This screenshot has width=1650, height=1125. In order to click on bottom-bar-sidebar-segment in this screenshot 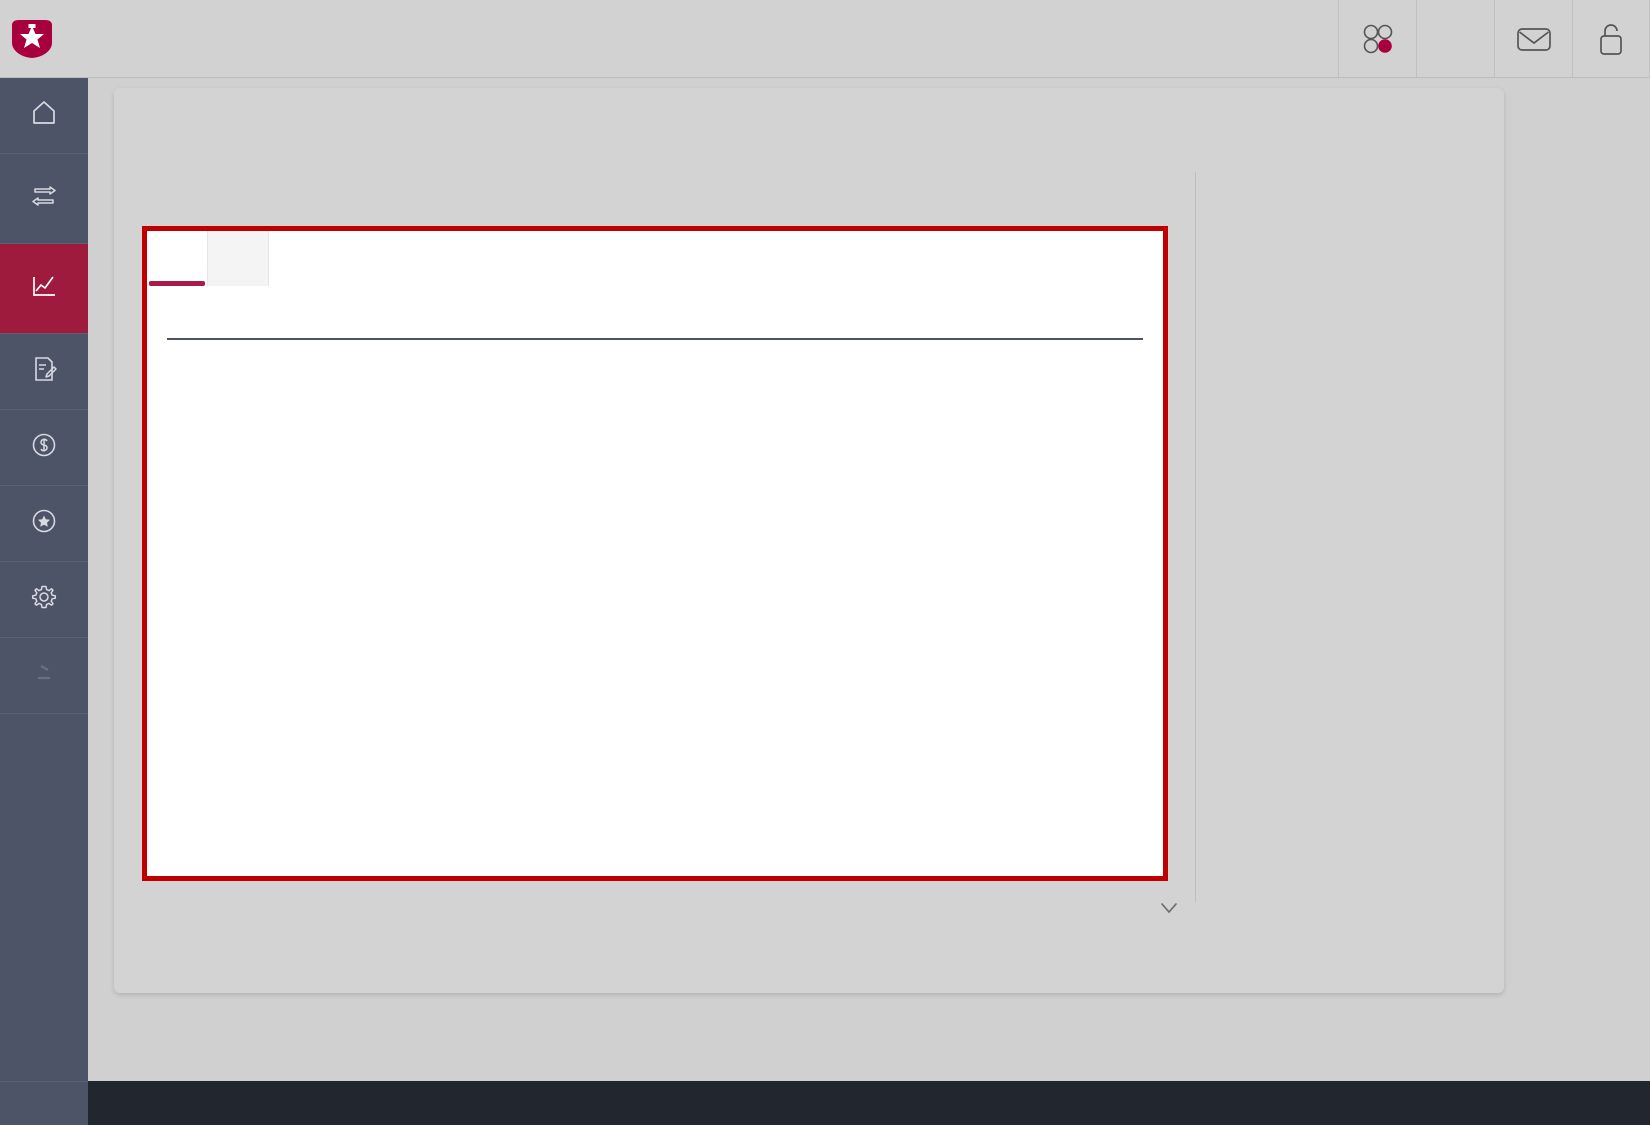, I will do `click(44, 1103)`.